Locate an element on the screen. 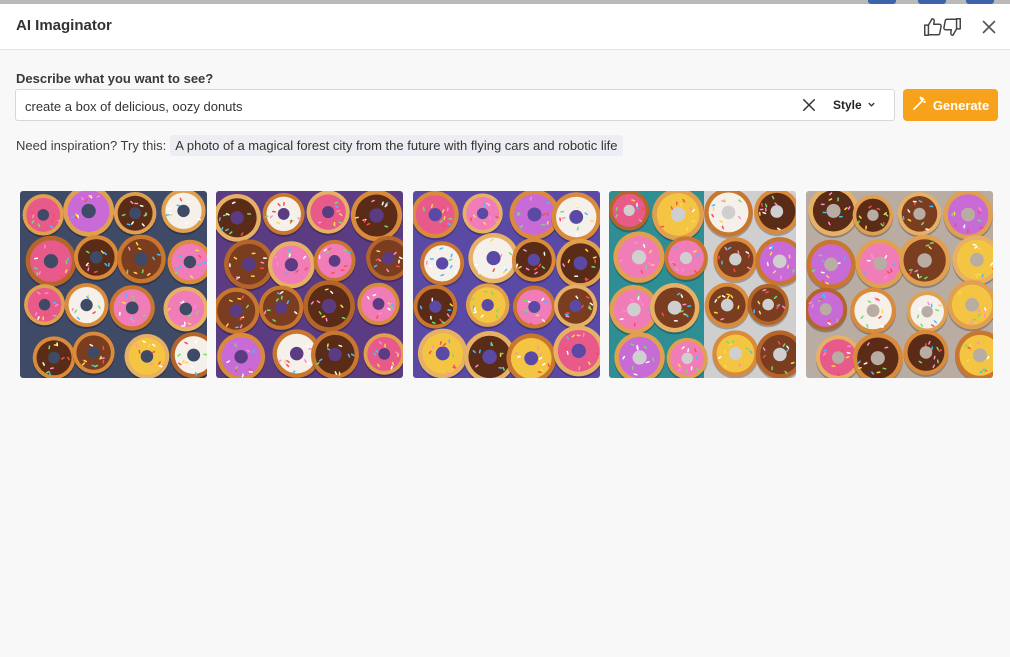 Image resolution: width=1010 pixels, height=657 pixels. chevron-down-icon is located at coordinates (871, 105).